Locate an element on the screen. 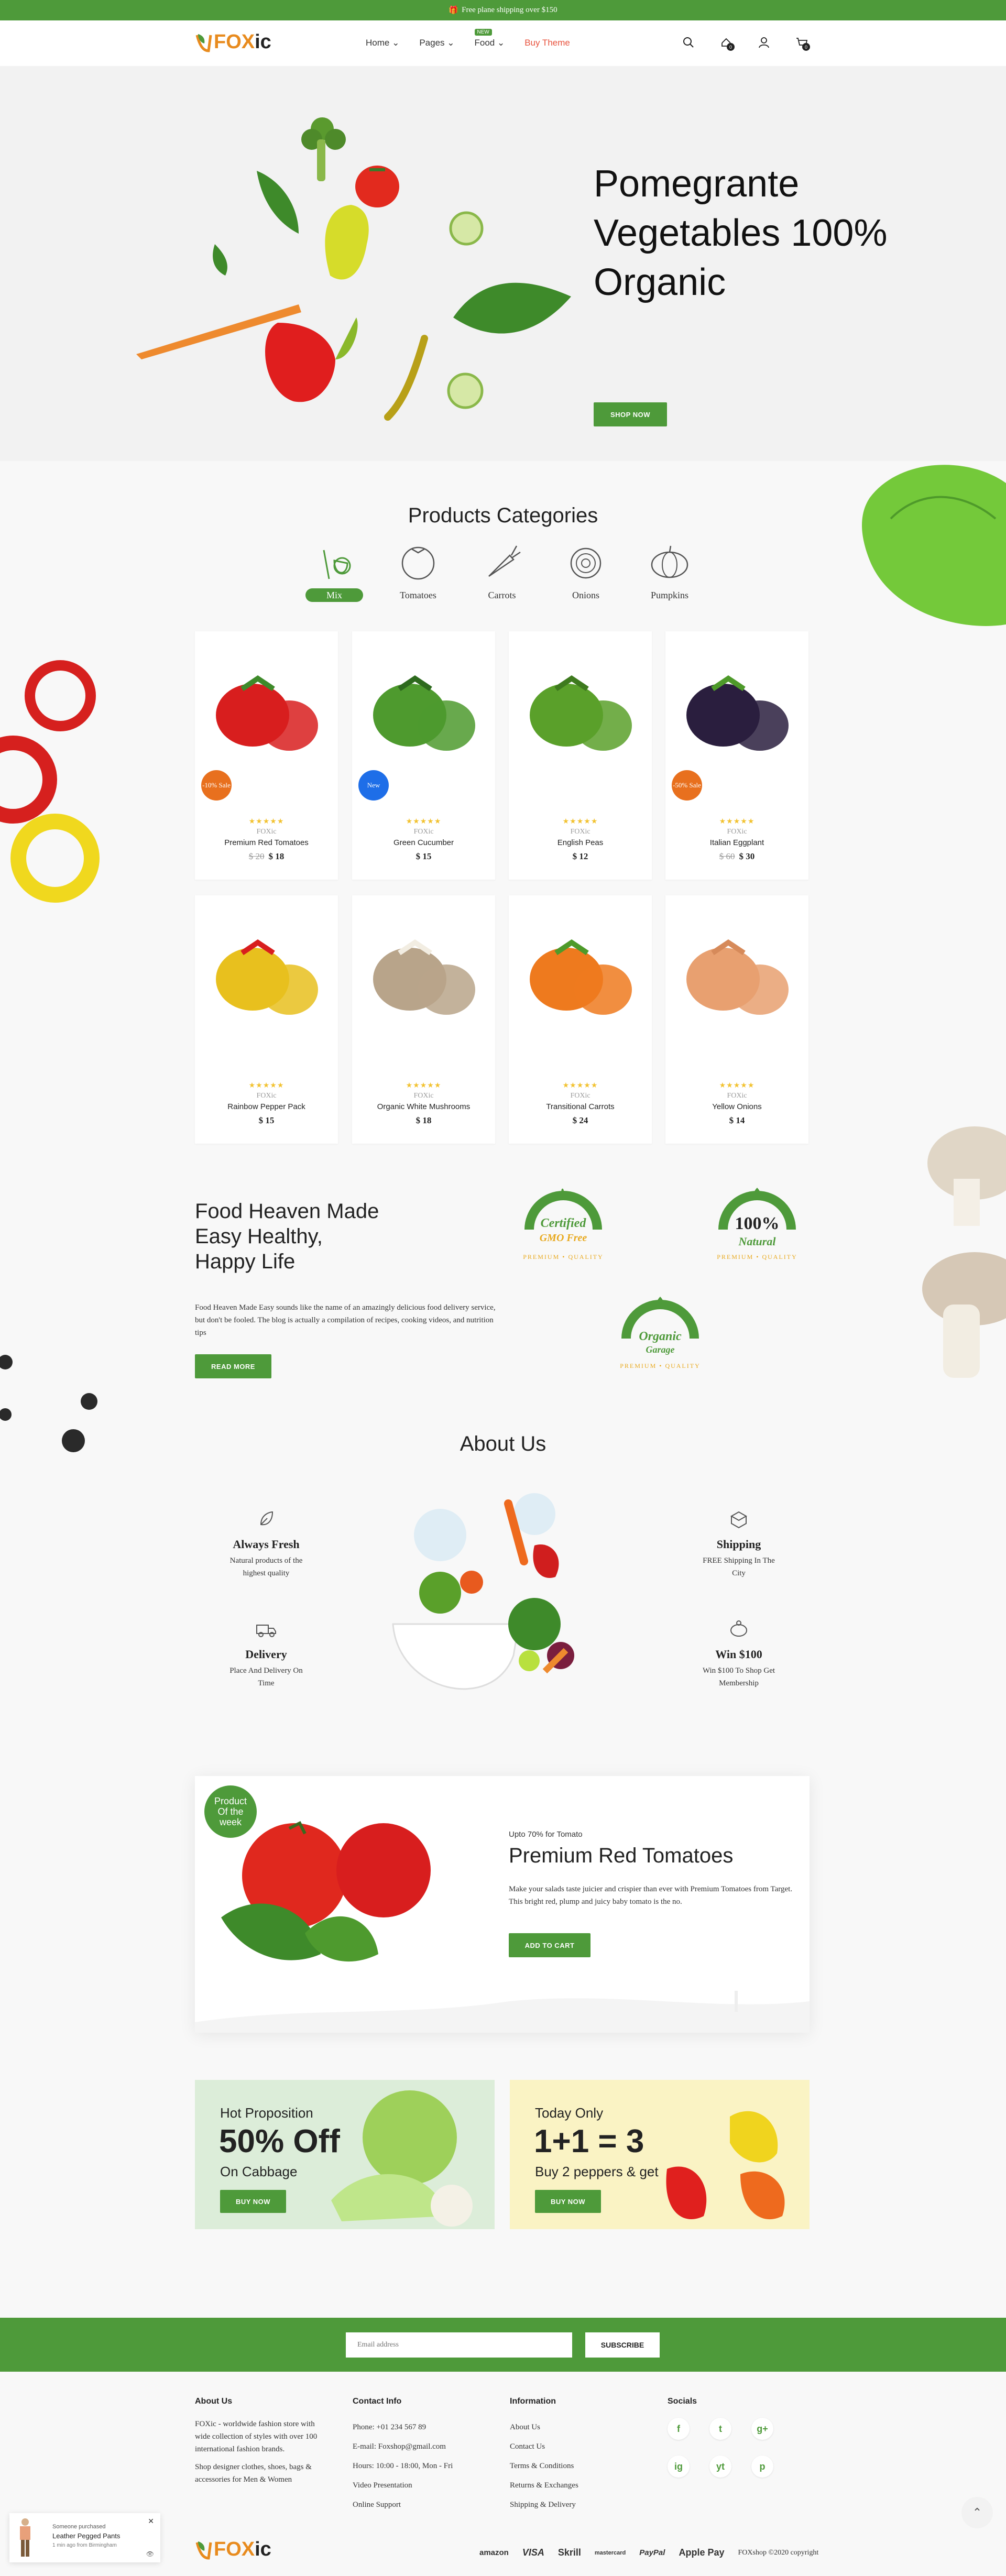 This screenshot has height=2576, width=1006. product-of-week-badge: Product Of the week is located at coordinates (230, 1811).